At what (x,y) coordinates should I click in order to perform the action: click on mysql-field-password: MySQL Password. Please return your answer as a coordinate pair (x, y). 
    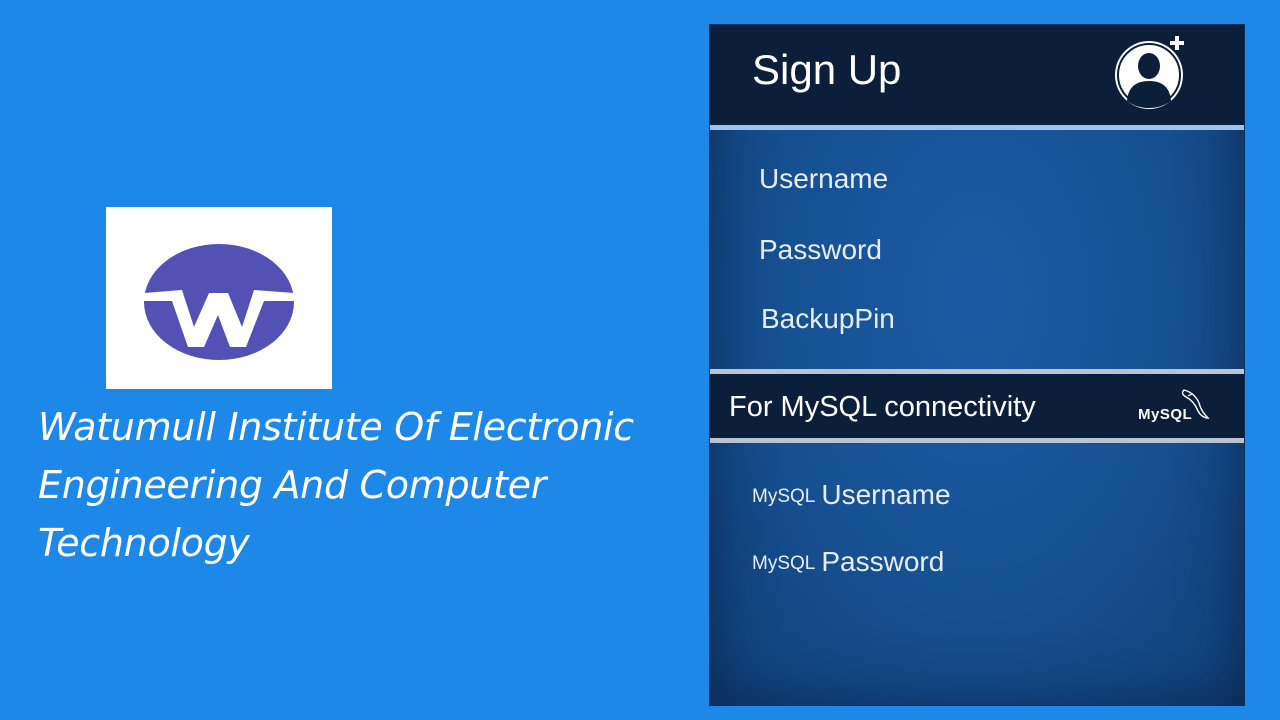
    Looking at the image, I should click on (848, 563).